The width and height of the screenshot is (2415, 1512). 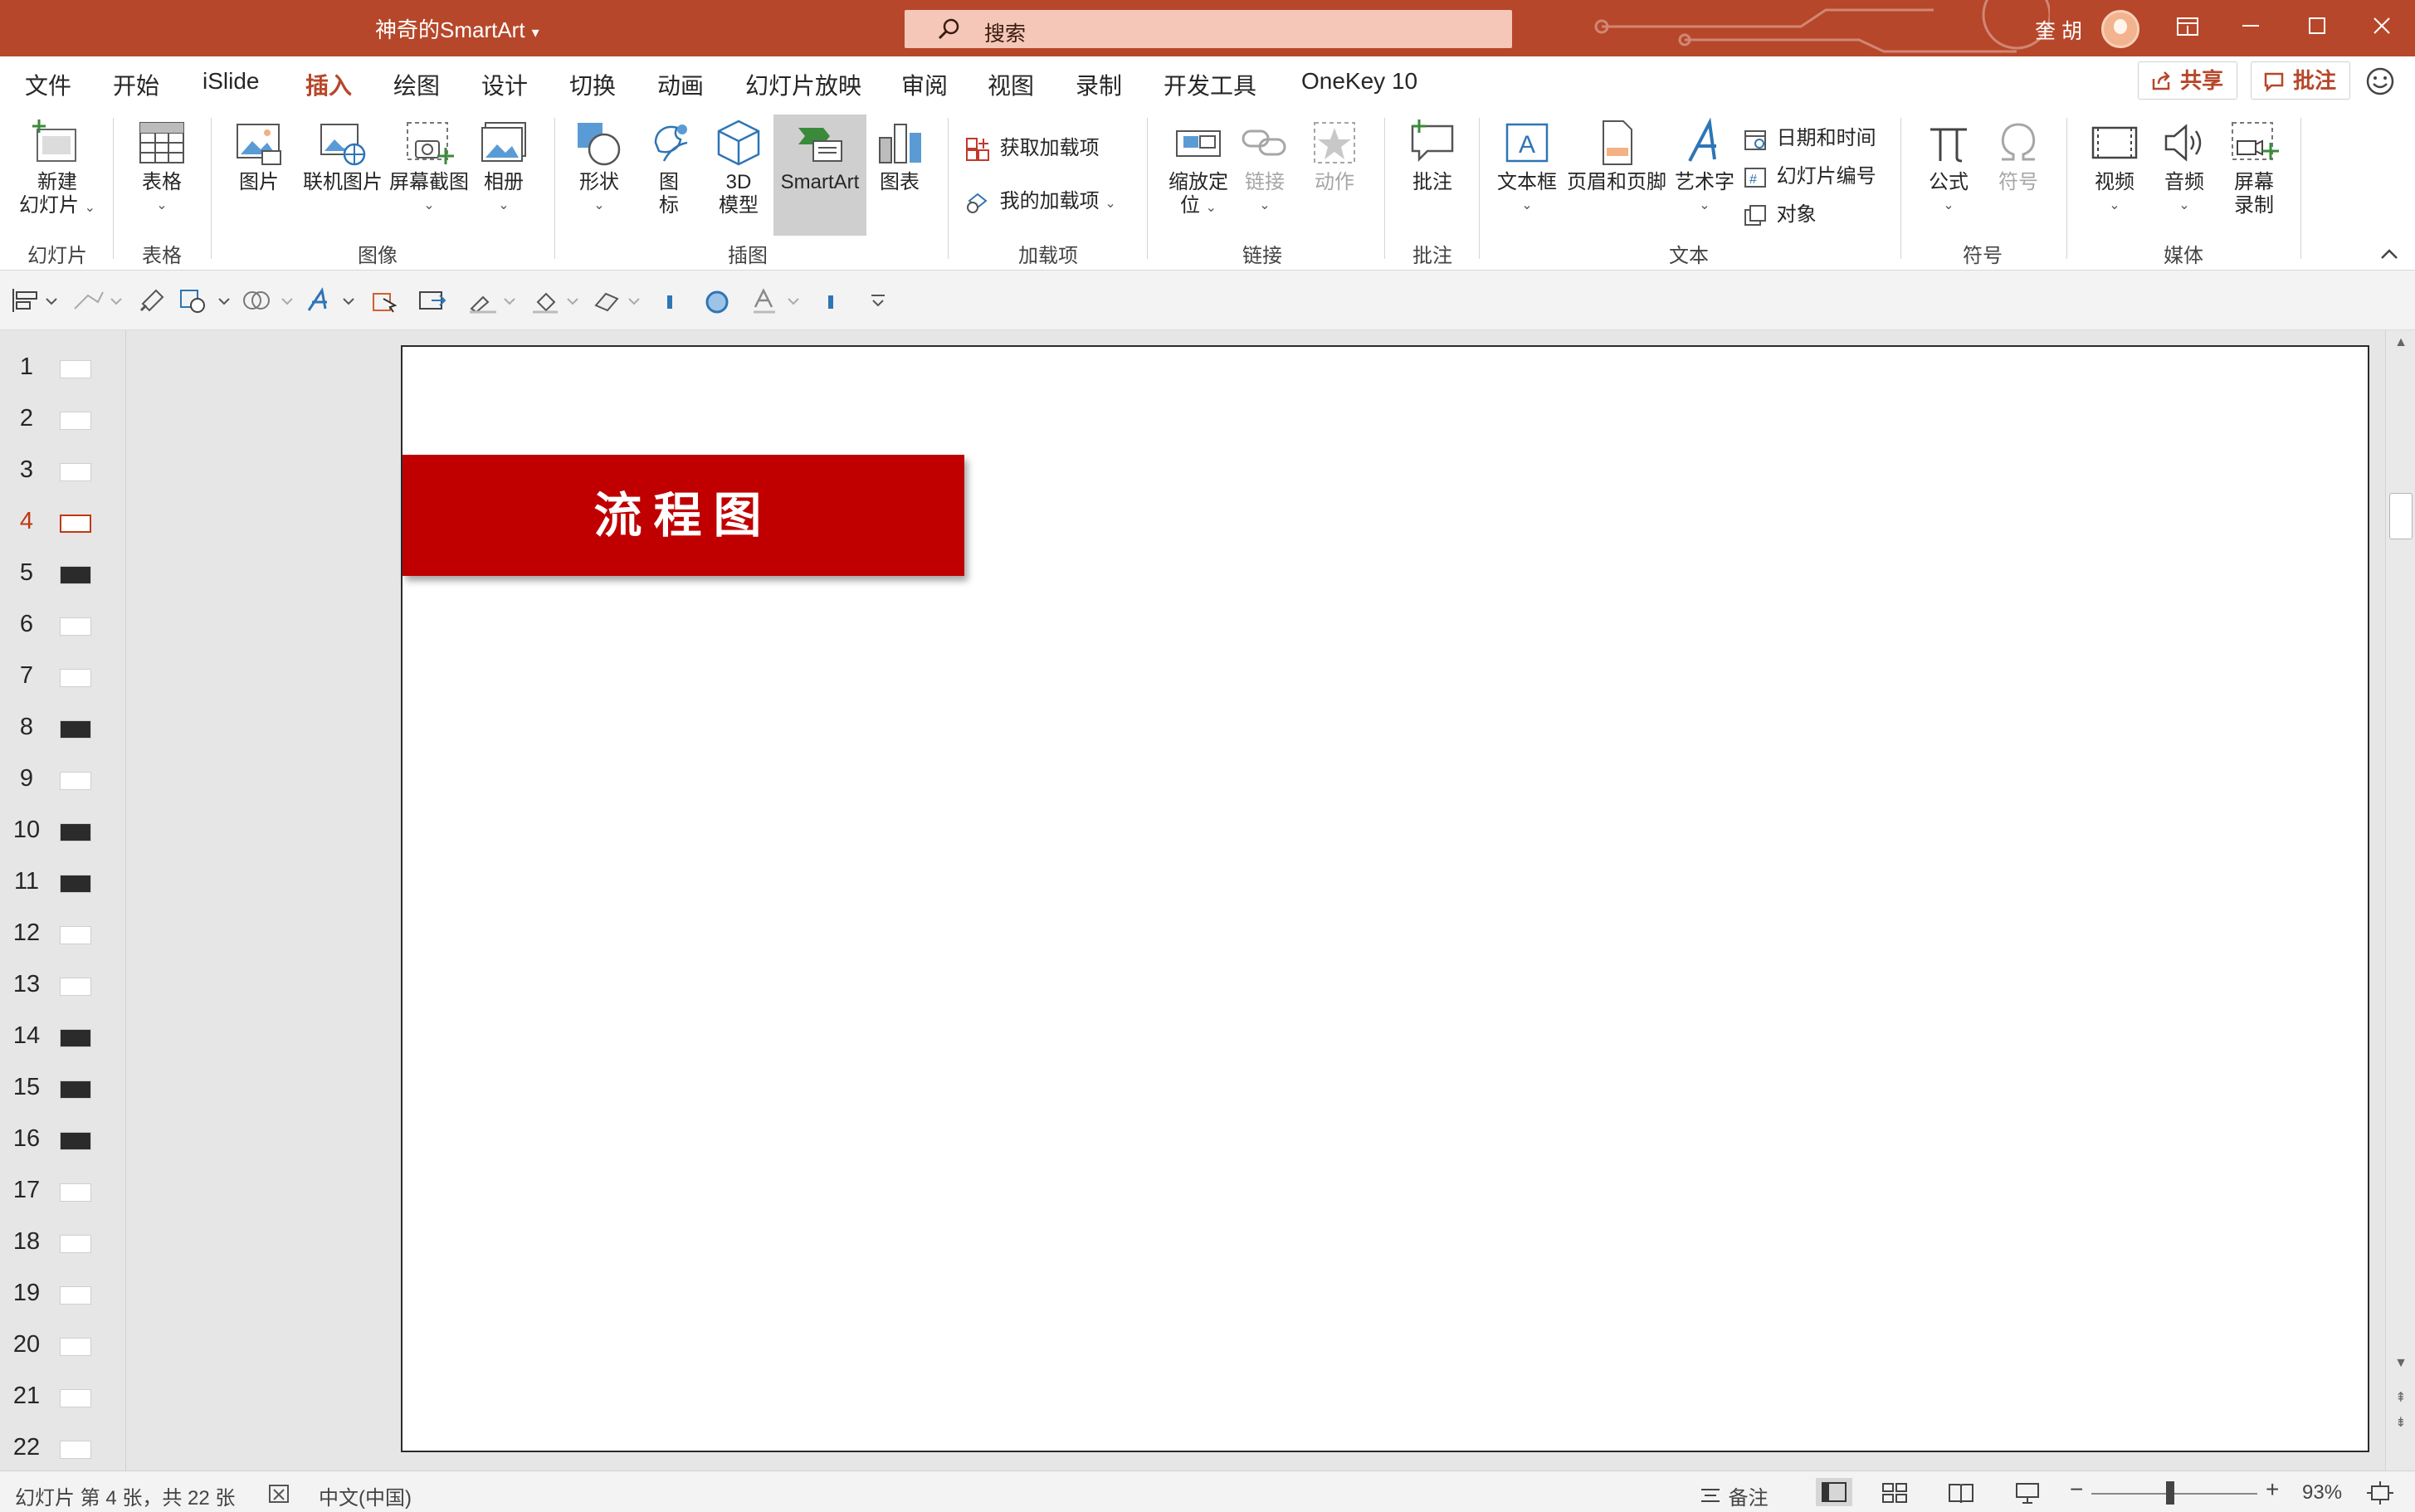 I want to click on slide-sorter-icon, so click(x=1895, y=1493).